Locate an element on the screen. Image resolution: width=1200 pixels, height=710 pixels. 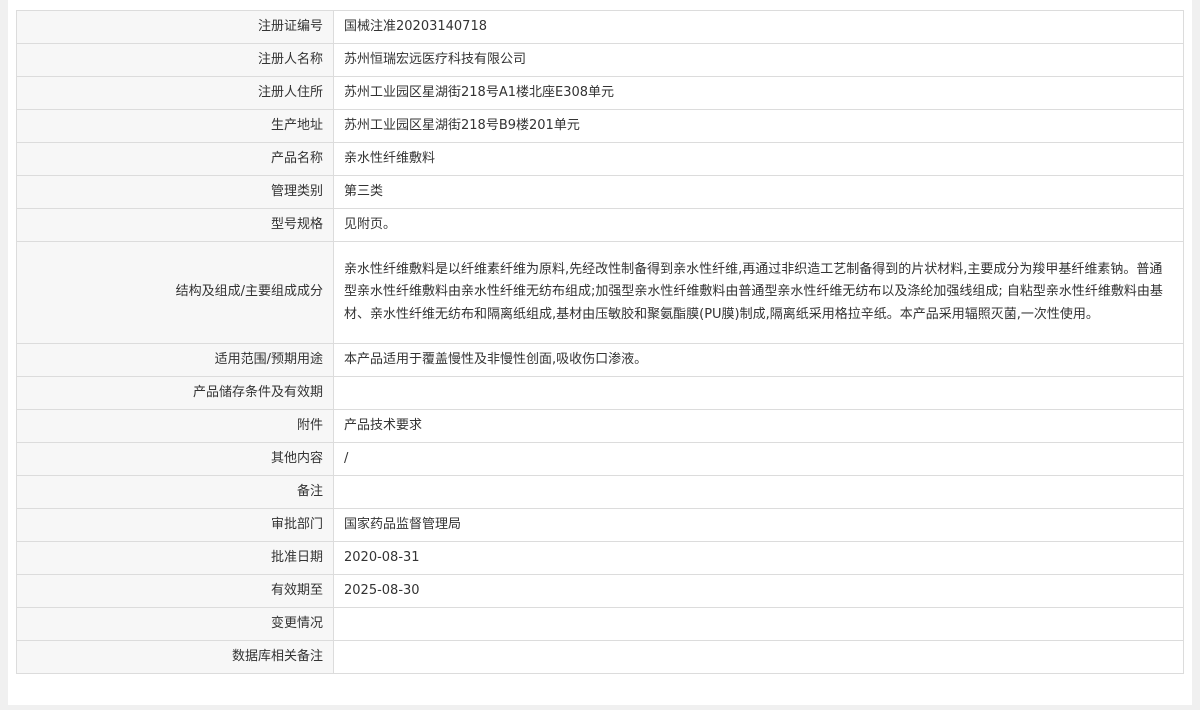
label-registration-number: 注册证编号 is located at coordinates (175, 27).